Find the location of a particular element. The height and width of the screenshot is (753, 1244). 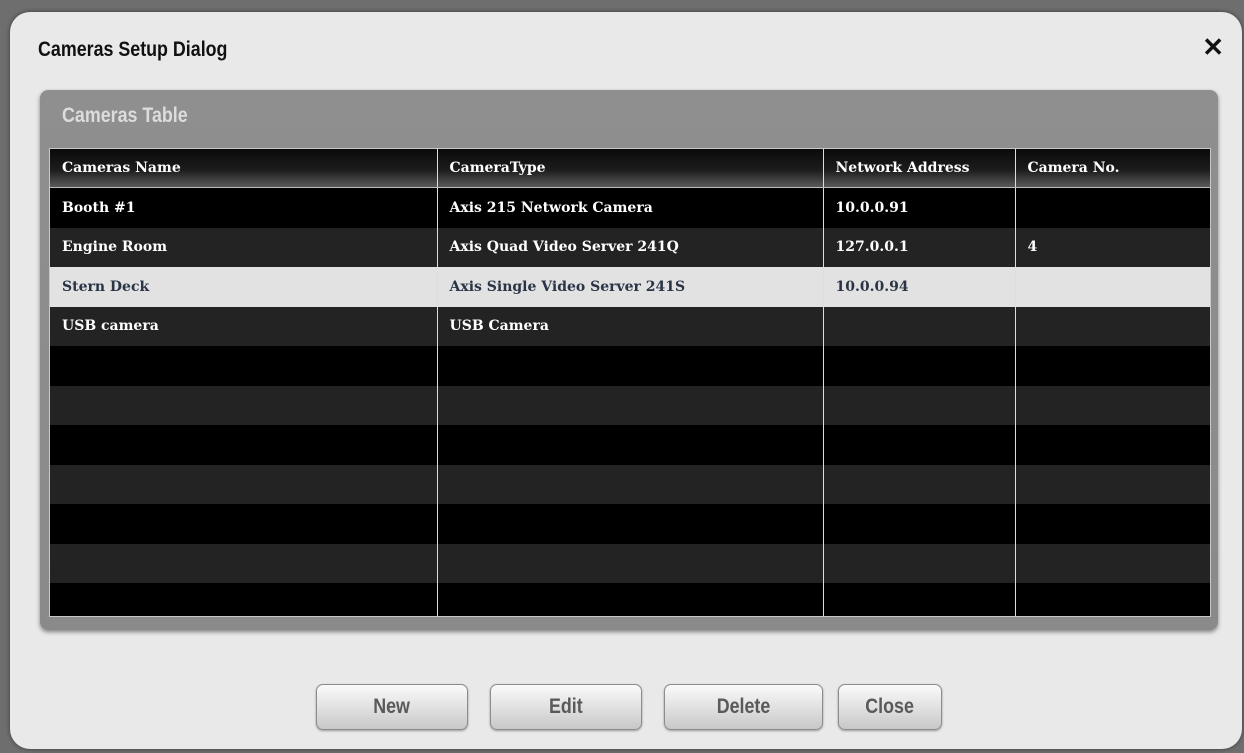

cell-network-address is located at coordinates (919, 326).